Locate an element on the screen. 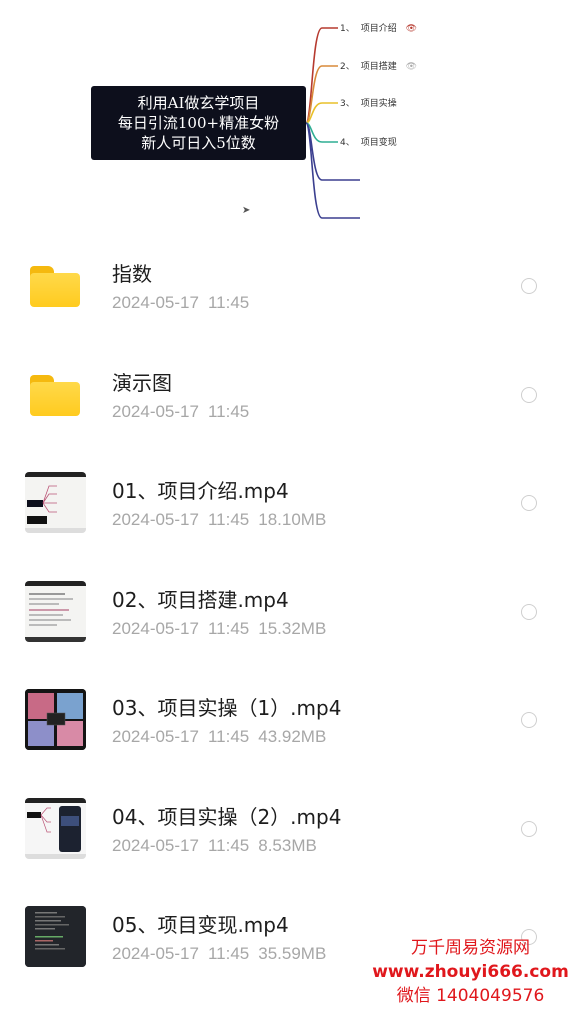  watermark-contact: 微信 1404049576 is located at coordinates (470, 996).